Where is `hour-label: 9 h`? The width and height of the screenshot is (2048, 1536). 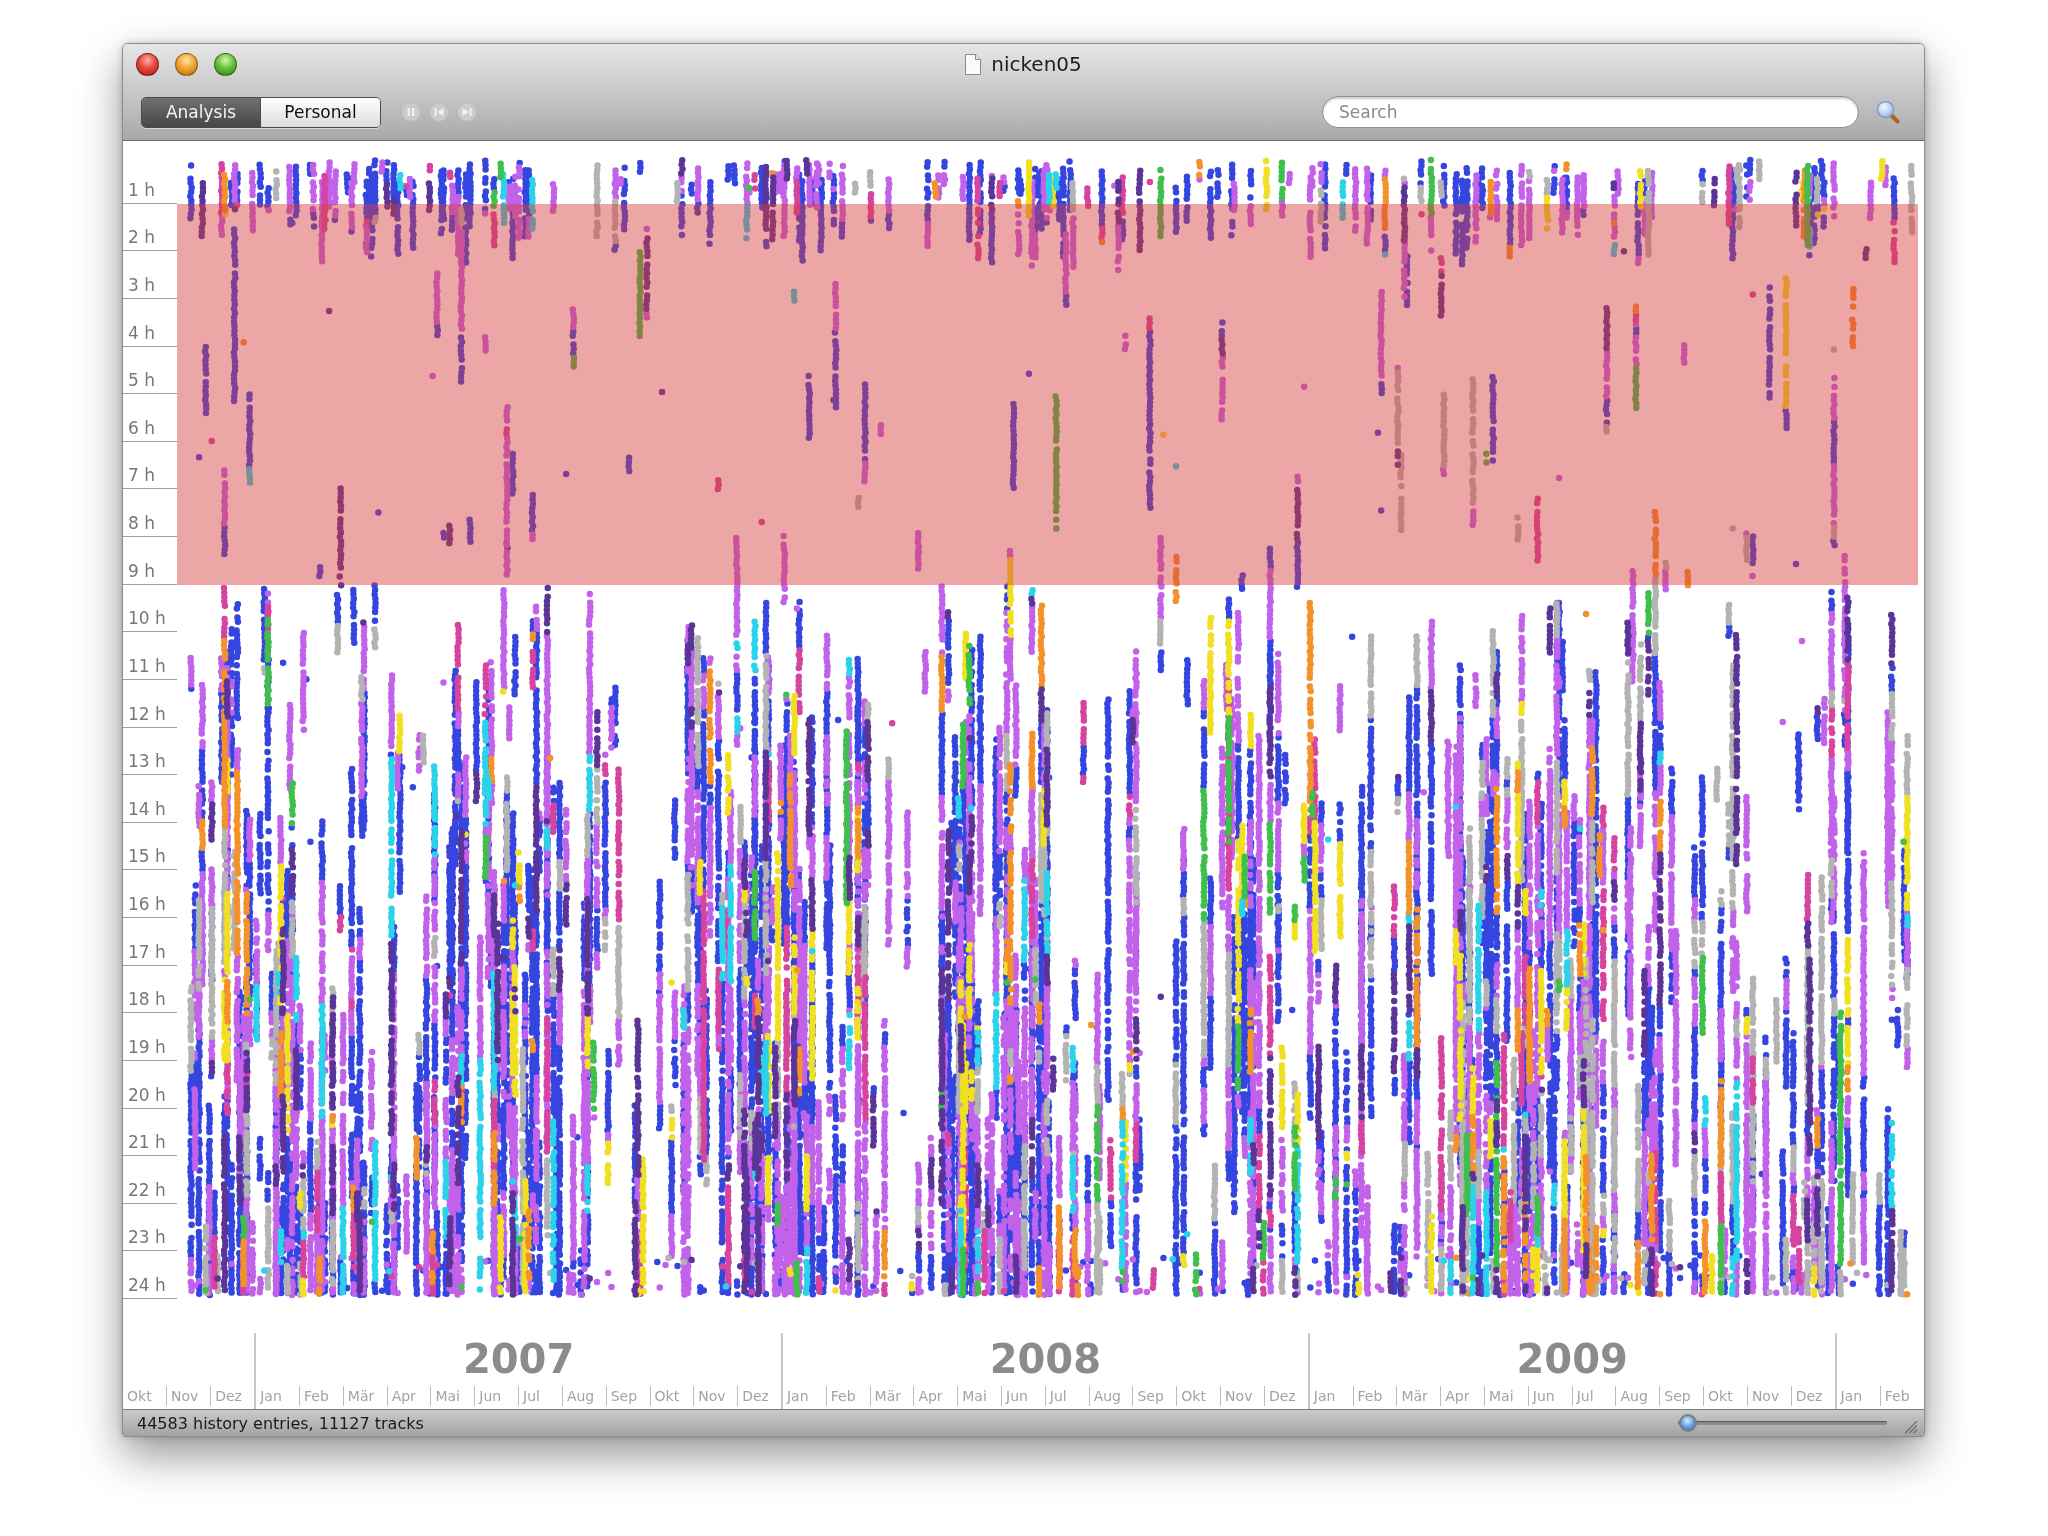
hour-label: 9 h is located at coordinates (141, 571).